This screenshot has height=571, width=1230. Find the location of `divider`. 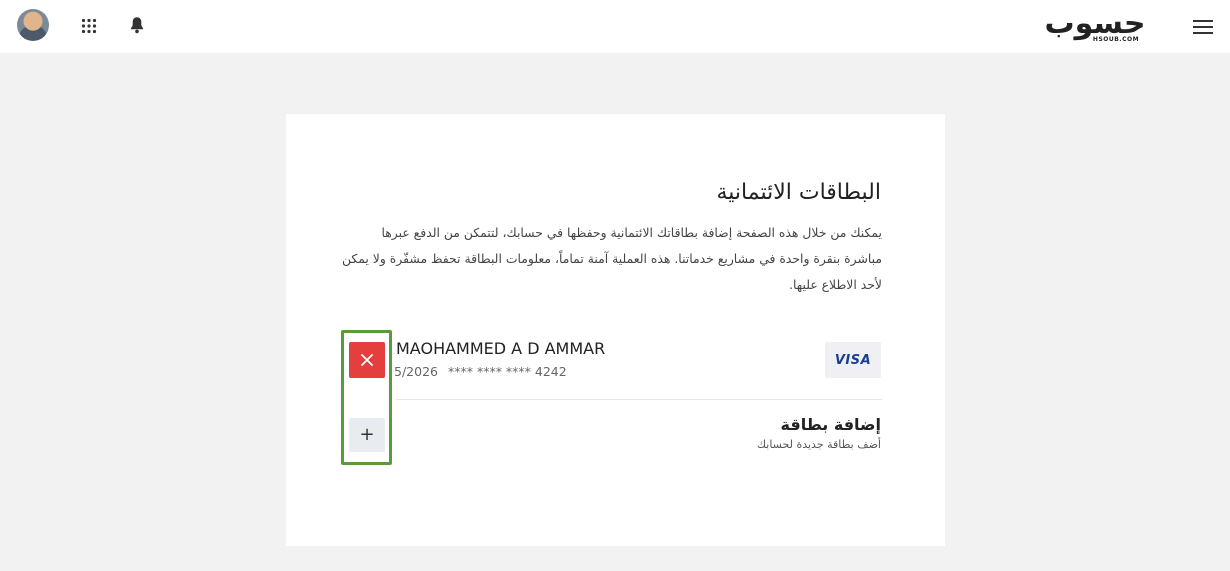

divider is located at coordinates (639, 399).